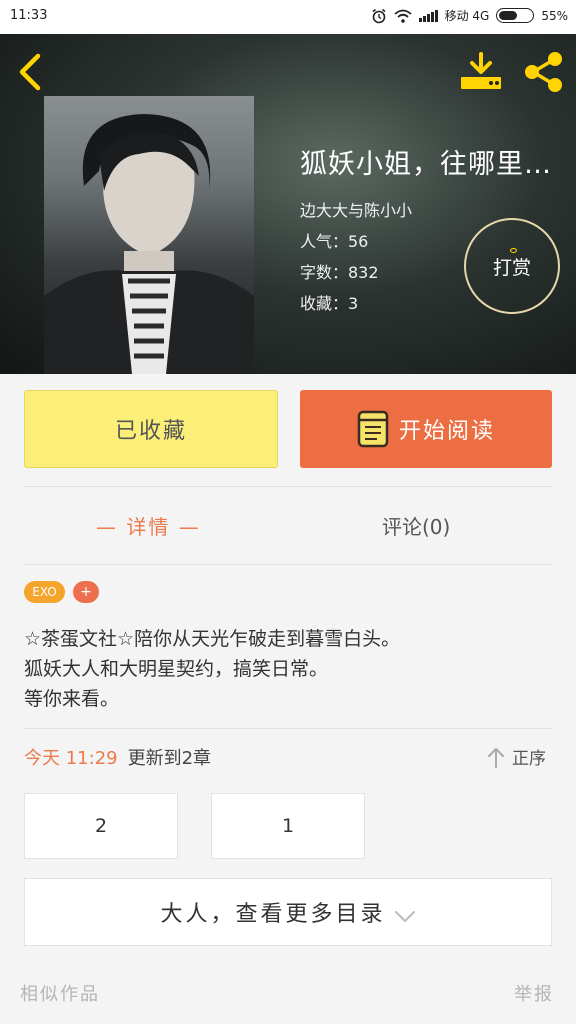  I want to click on tip-button-label: 打赏, so click(511, 267).